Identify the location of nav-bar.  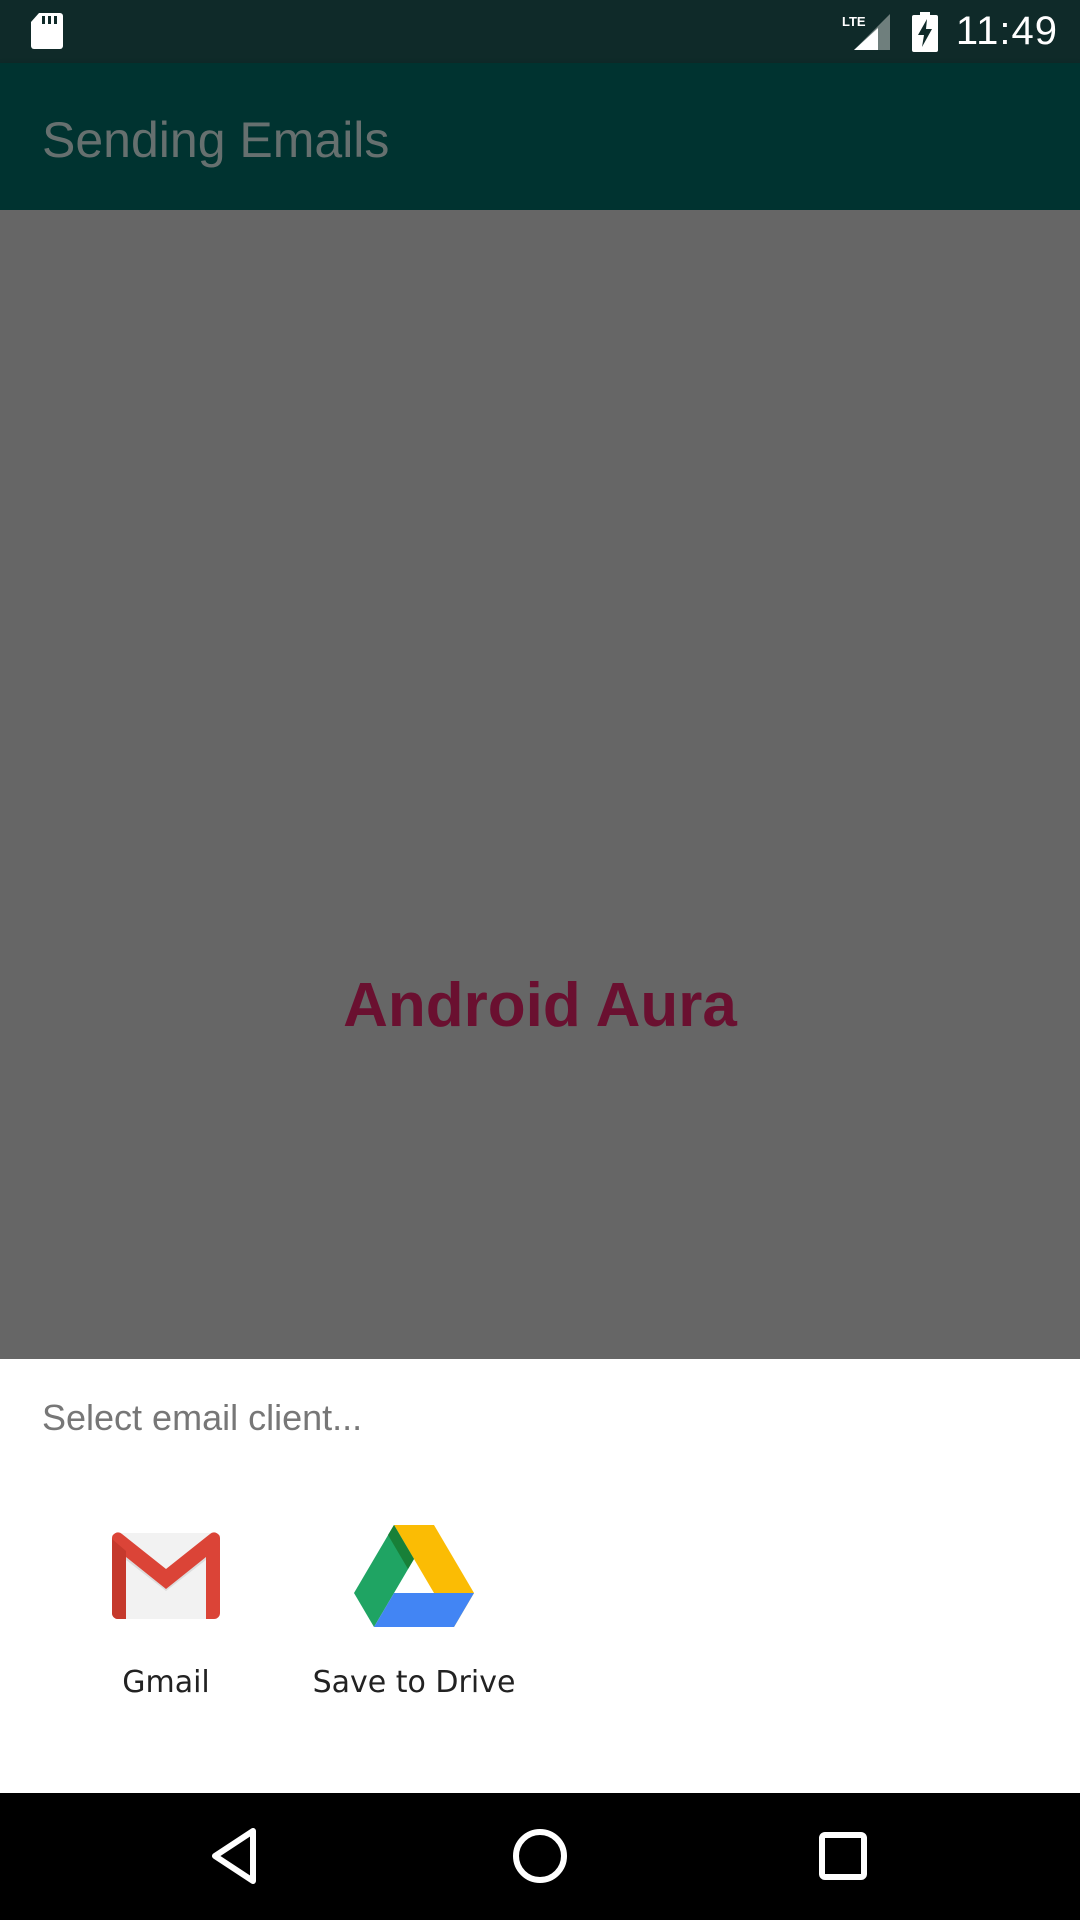
(540, 1856).